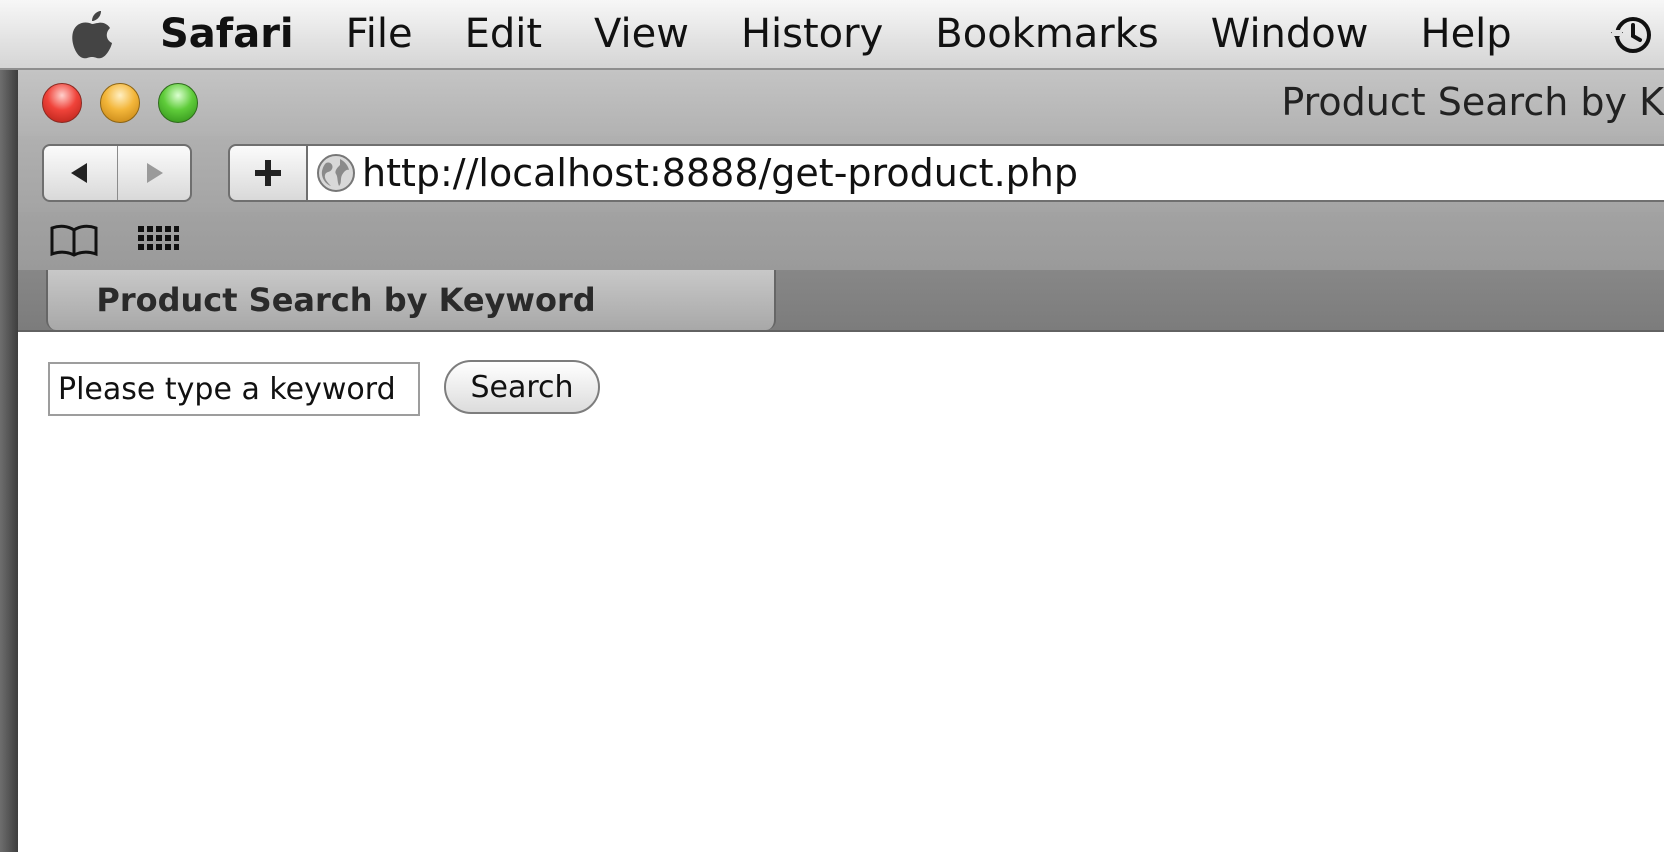 This screenshot has height=852, width=1664. I want to click on globe-icon, so click(336, 173).